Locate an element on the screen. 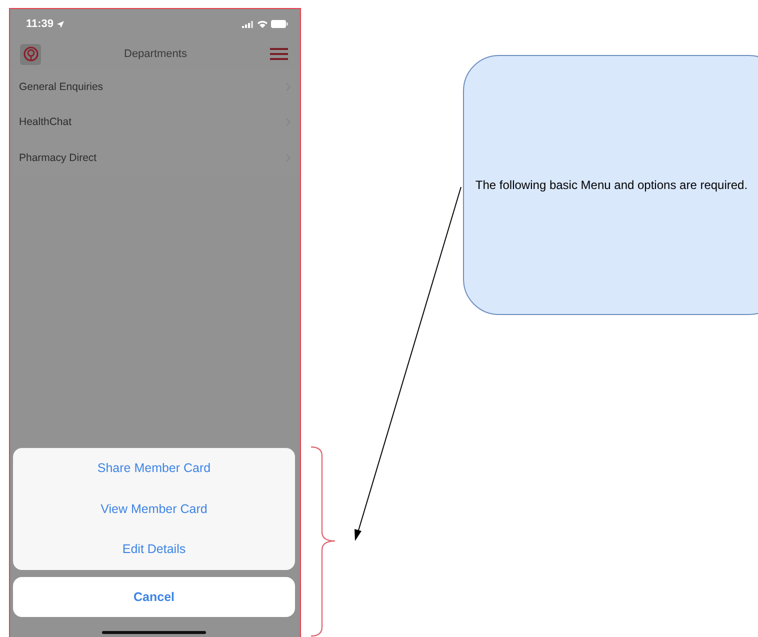  action-button: Share Member Card is located at coordinates (154, 468).